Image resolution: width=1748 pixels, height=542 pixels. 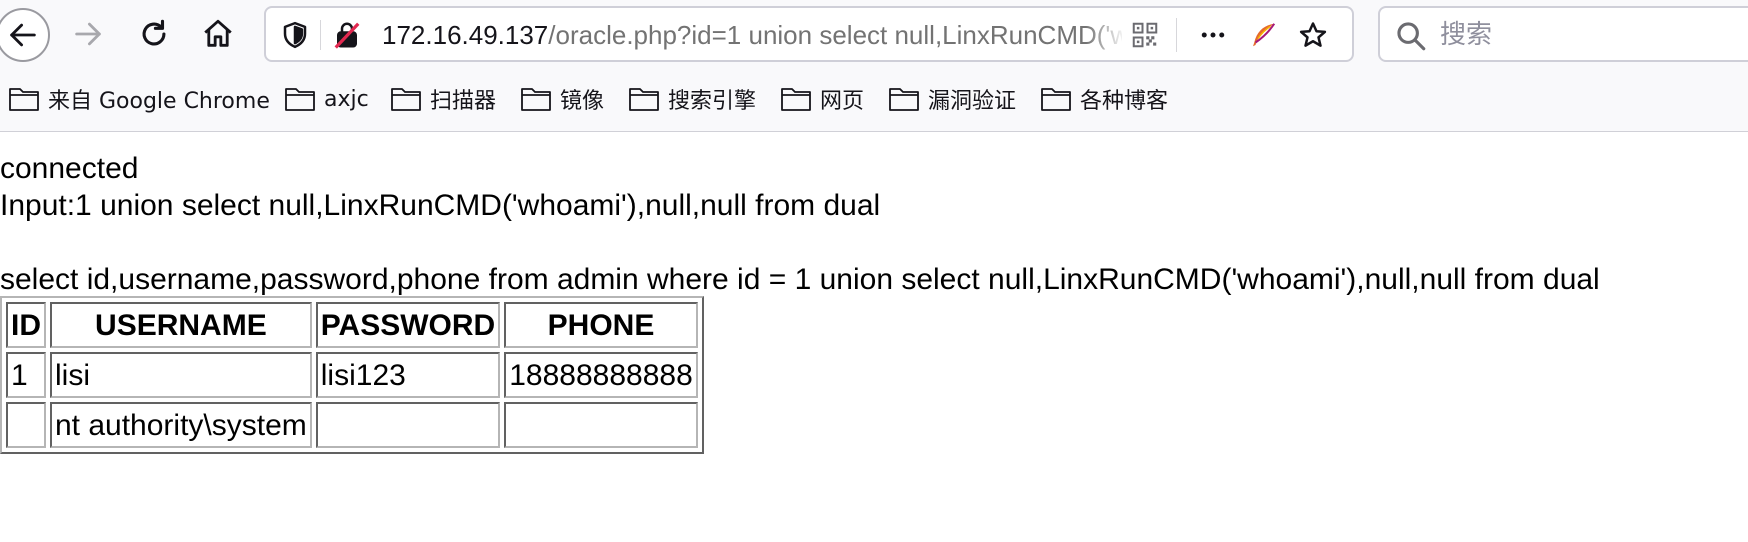 What do you see at coordinates (26, 325) in the screenshot?
I see `column-header-id: ID` at bounding box center [26, 325].